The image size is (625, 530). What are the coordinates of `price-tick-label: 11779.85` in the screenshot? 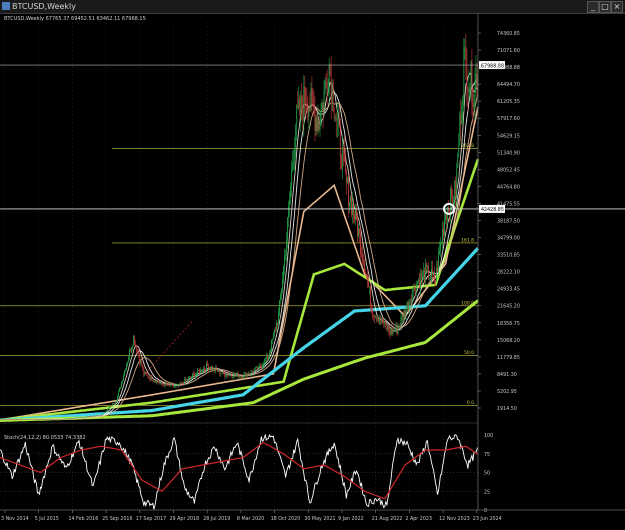 It's located at (508, 358).